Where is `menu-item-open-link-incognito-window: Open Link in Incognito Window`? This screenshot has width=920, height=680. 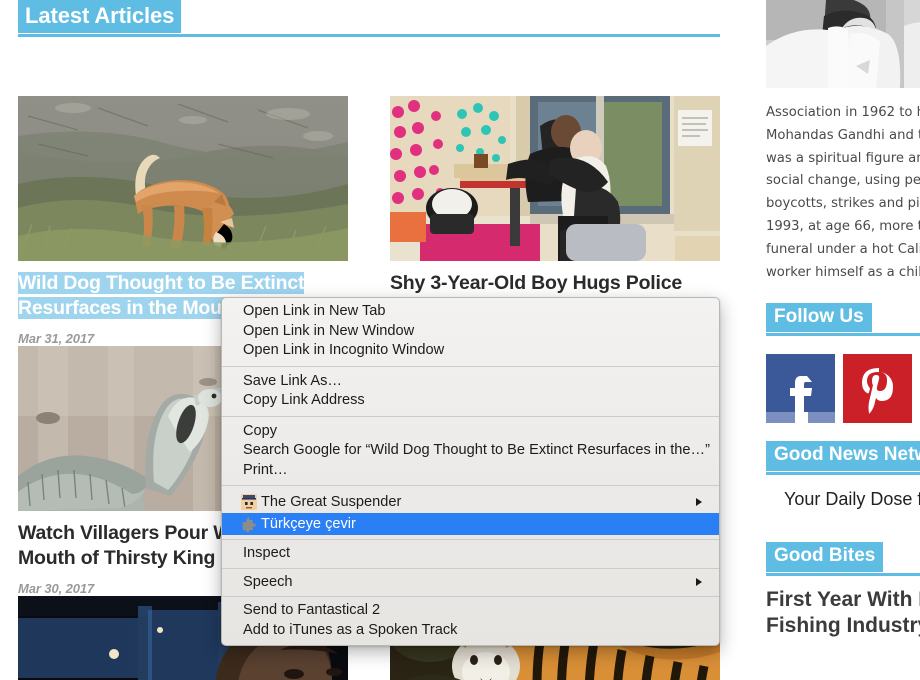
menu-item-open-link-incognito-window: Open Link in Incognito Window is located at coordinates (470, 351).